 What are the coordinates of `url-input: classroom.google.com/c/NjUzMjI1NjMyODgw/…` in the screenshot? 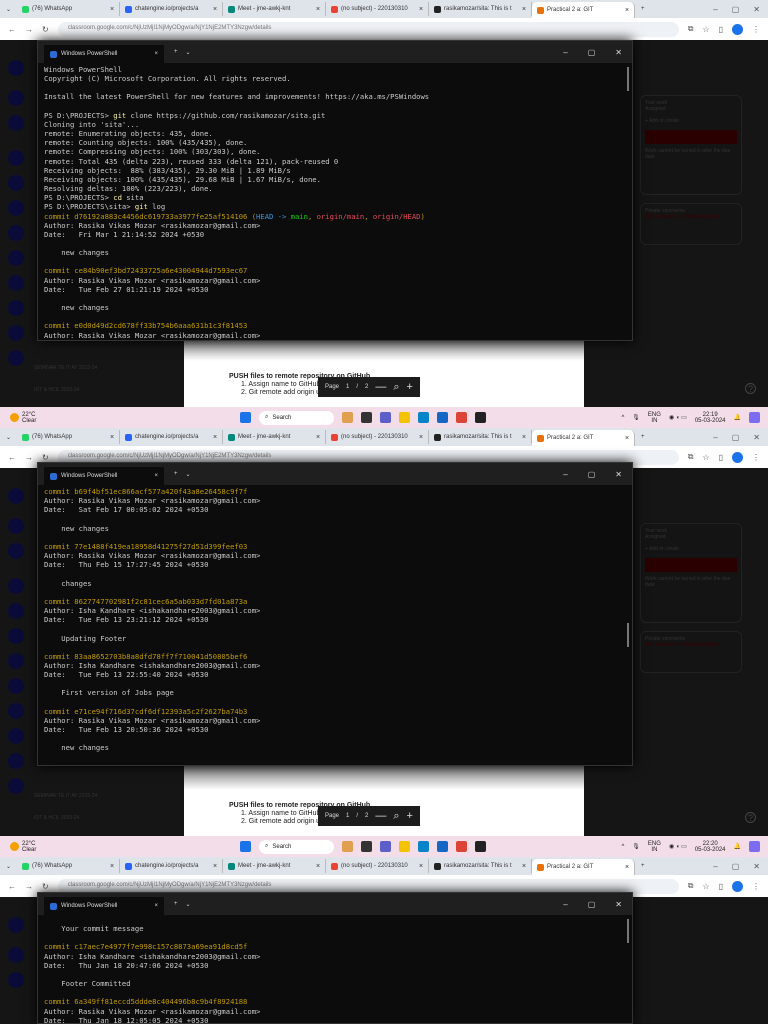 It's located at (368, 29).